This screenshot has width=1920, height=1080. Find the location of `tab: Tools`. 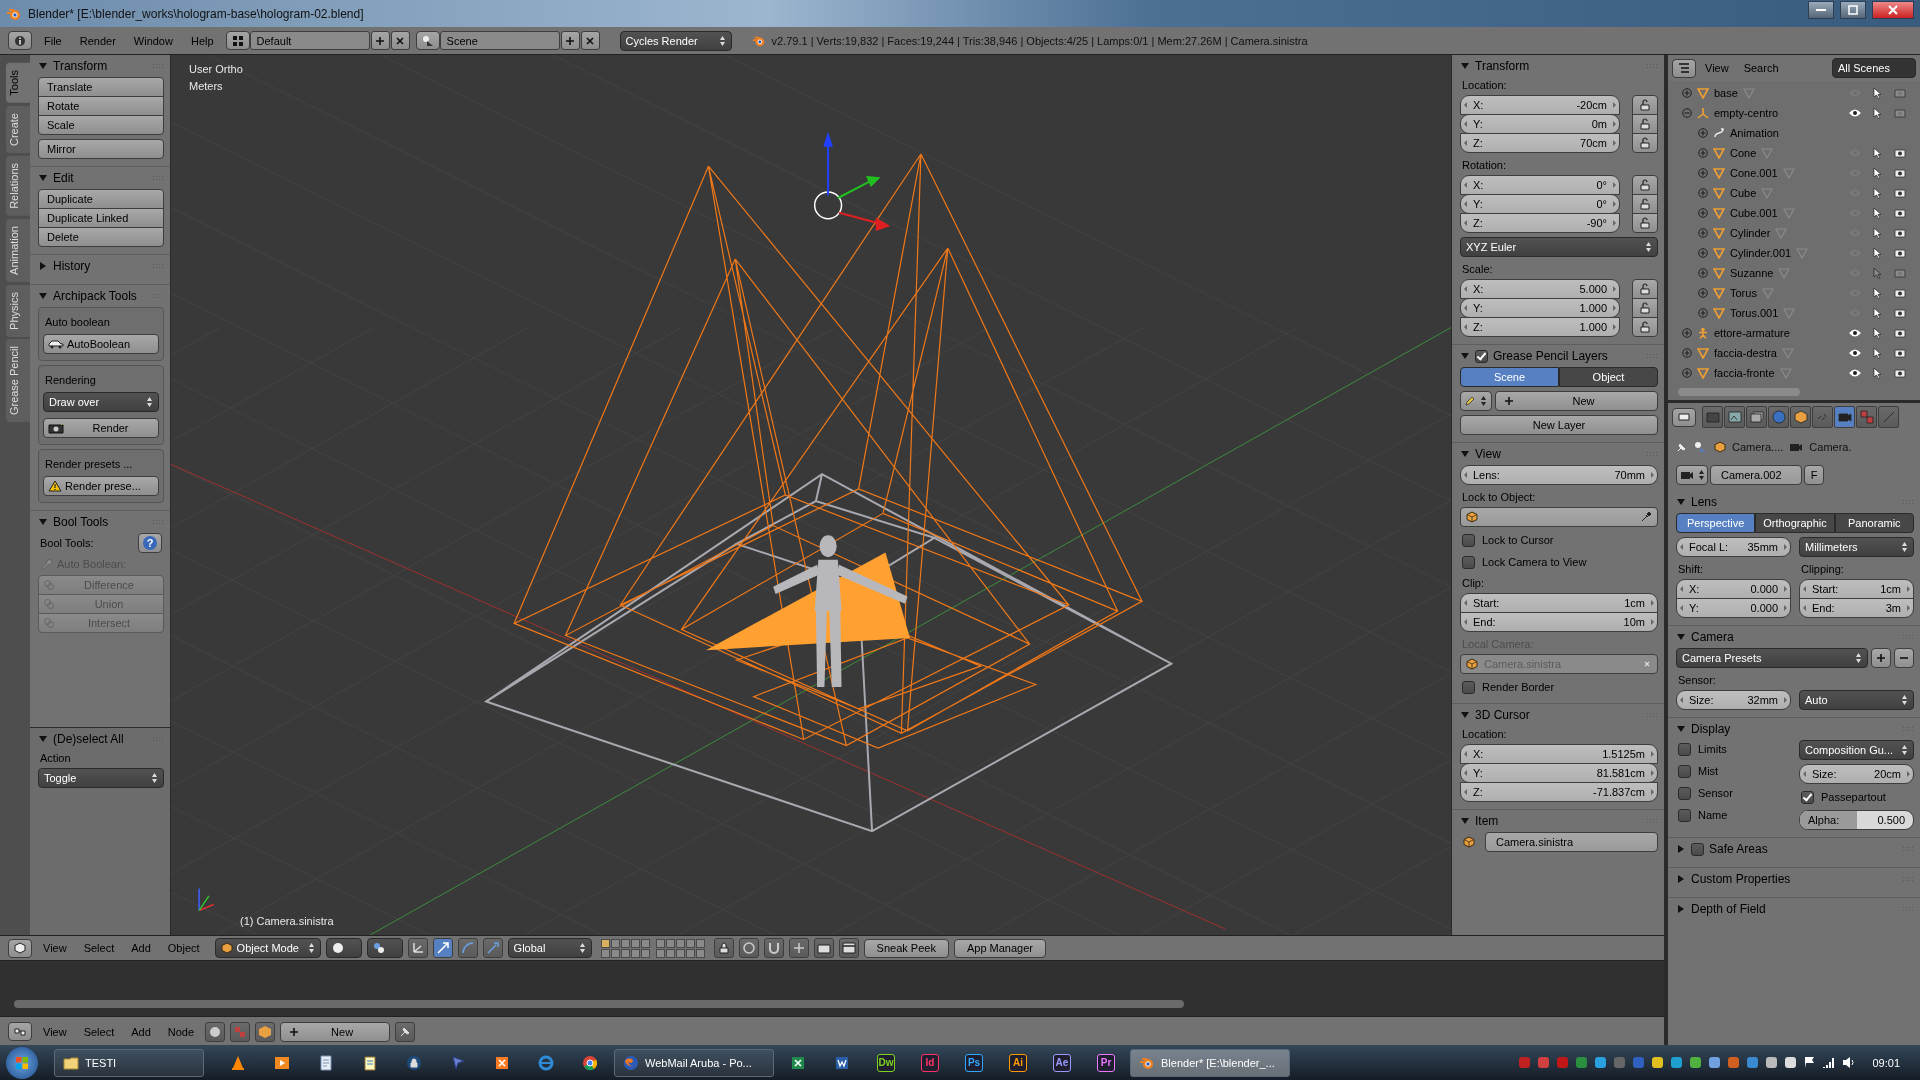

tab: Tools is located at coordinates (18, 83).